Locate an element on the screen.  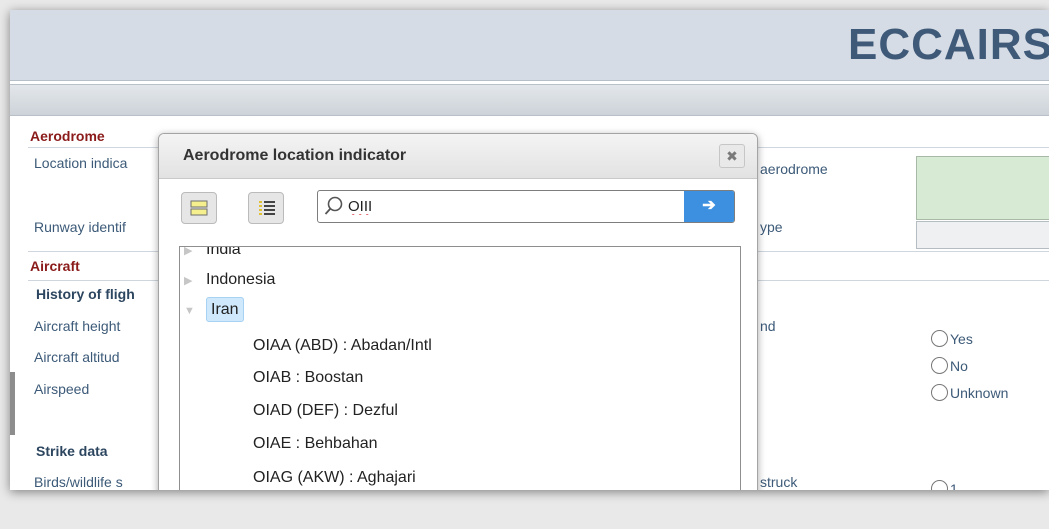
tree-leaf-oiaa: OIAA (ABD) : Abadan/Intl is located at coordinates (342, 346).